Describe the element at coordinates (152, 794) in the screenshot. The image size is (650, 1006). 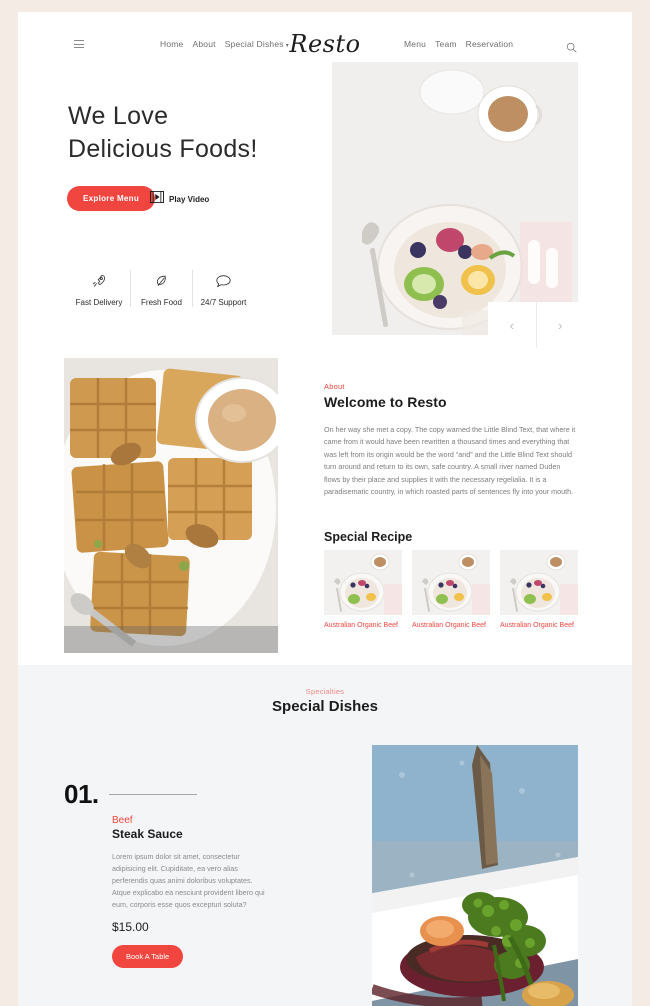
I see `dish-divider` at that location.